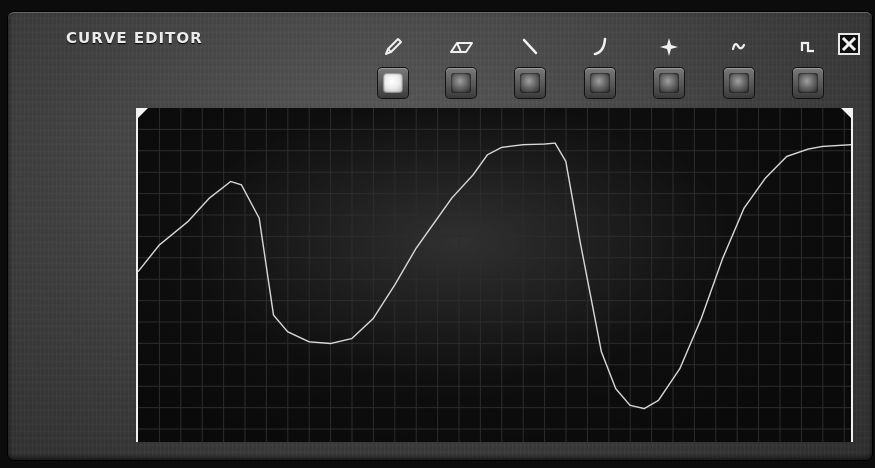 This screenshot has height=468, width=875. I want to click on square-button, so click(808, 83).